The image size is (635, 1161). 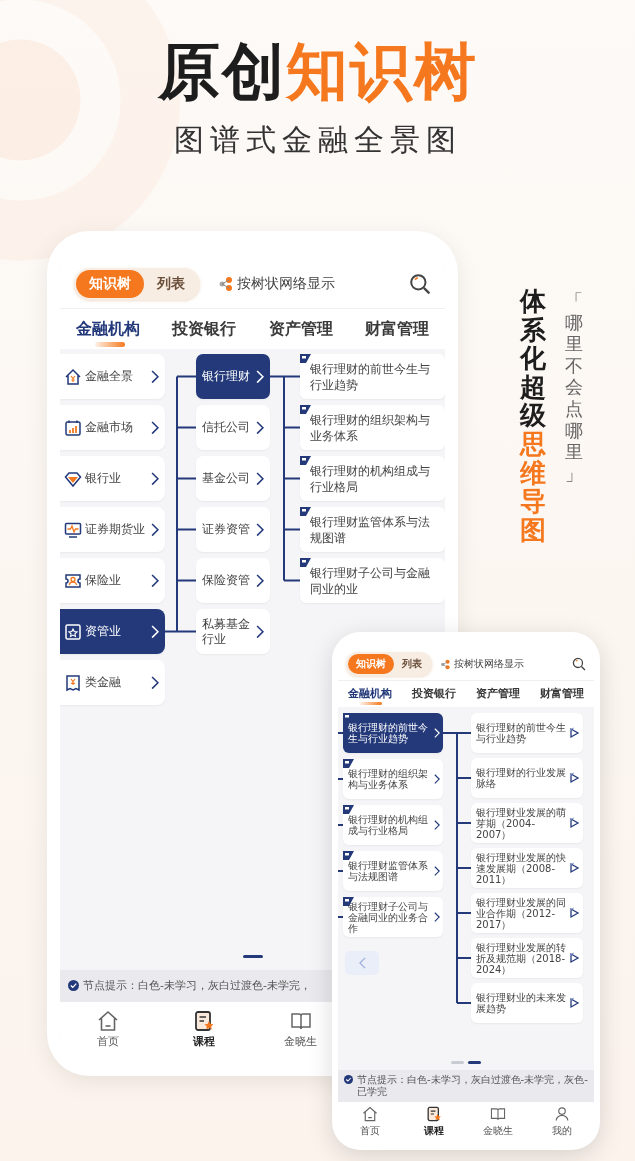 What do you see at coordinates (112, 529) in the screenshot?
I see `category-item: 证券期货业` at bounding box center [112, 529].